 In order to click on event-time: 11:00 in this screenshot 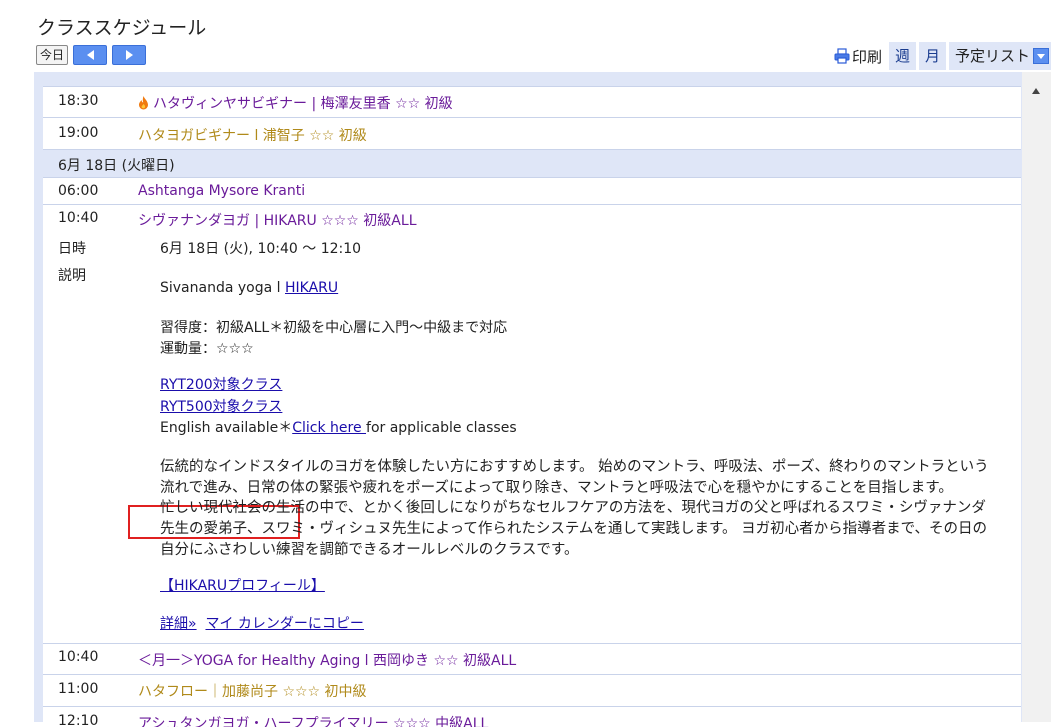, I will do `click(78, 689)`.